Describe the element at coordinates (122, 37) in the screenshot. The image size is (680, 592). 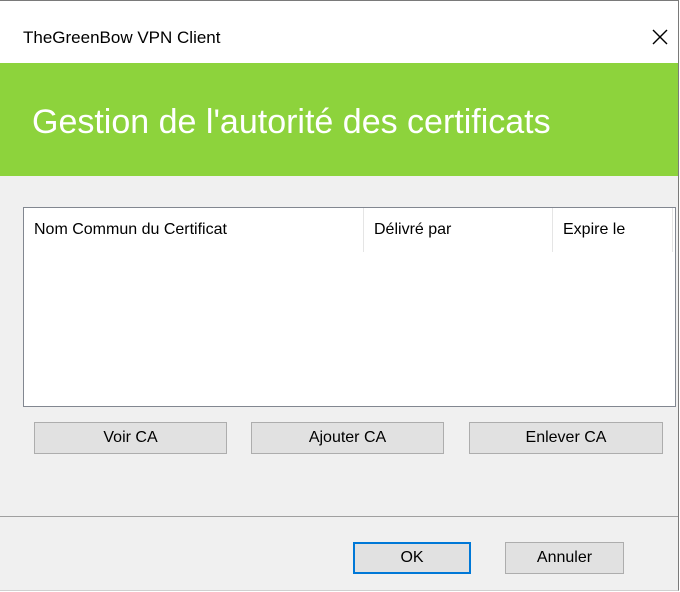
I see `window-title: TheGreenBow VPN Client` at that location.